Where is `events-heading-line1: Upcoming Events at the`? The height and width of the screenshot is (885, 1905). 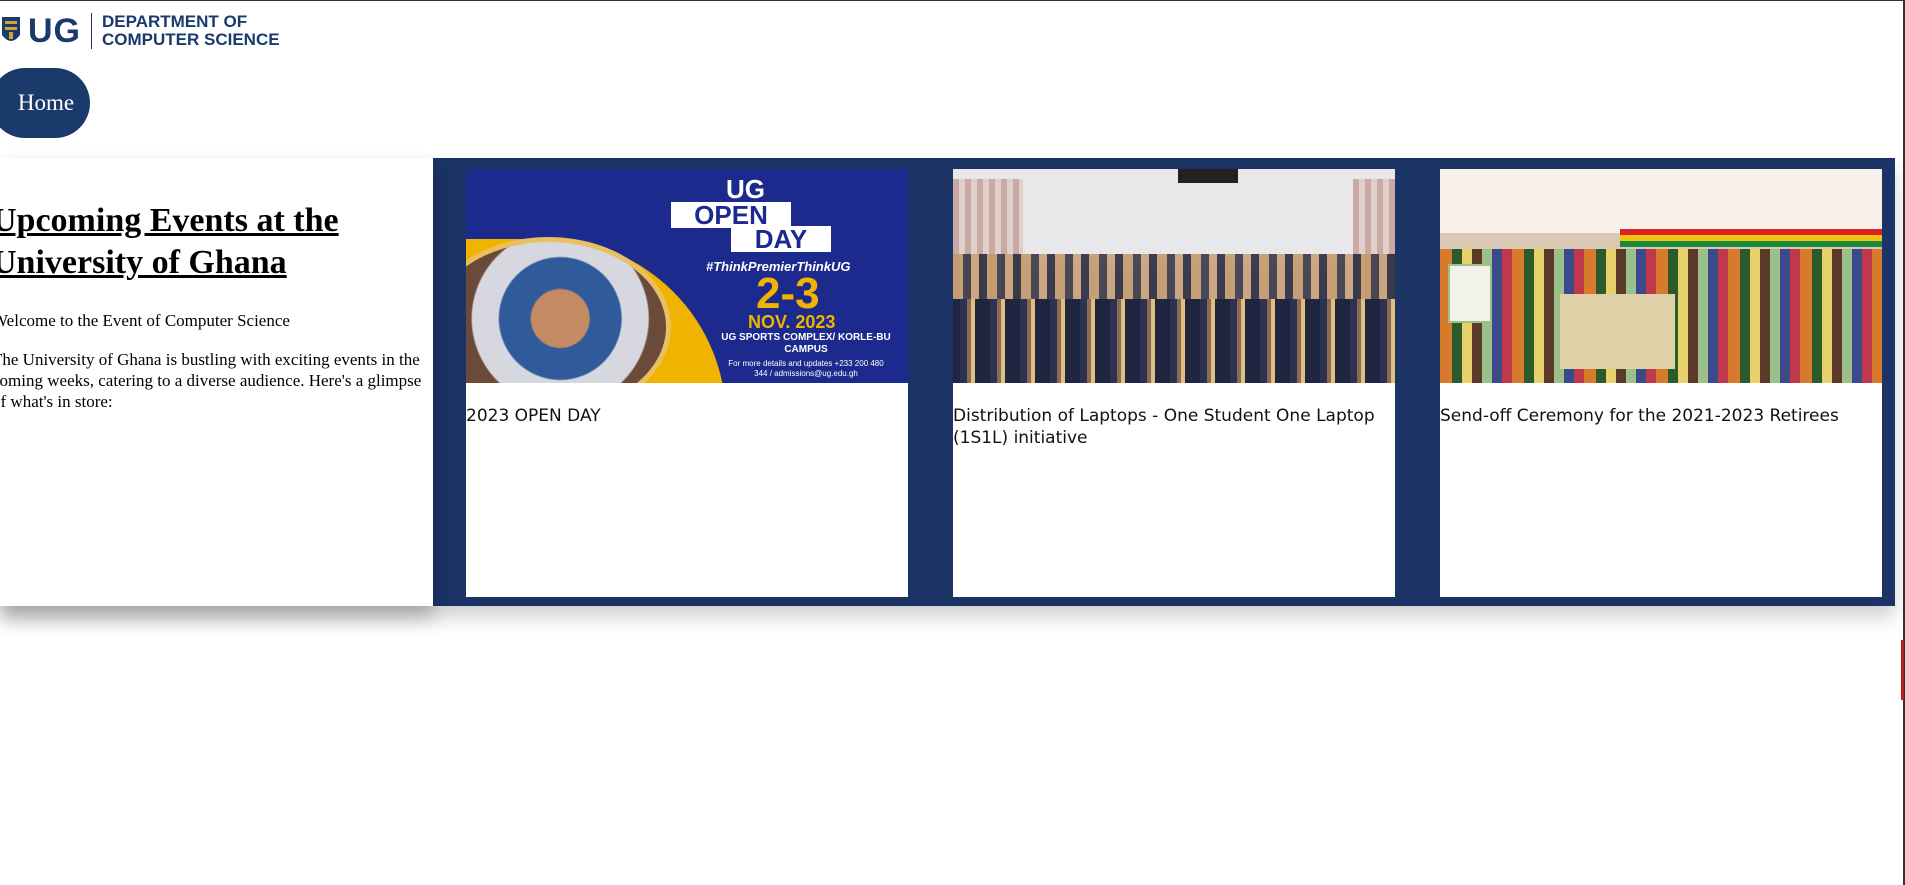
events-heading-line1: Upcoming Events at the is located at coordinates (169, 220).